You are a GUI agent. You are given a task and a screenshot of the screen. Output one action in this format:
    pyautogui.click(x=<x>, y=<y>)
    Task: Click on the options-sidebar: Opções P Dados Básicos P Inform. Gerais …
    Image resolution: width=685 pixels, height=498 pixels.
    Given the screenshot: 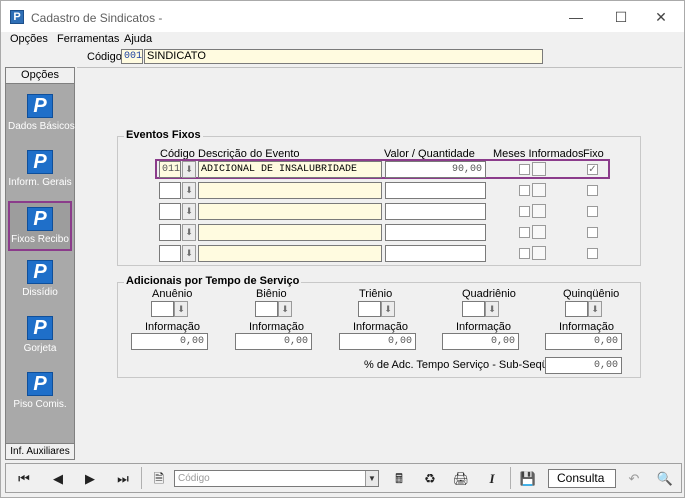 What is the action you would take?
    pyautogui.click(x=40, y=263)
    